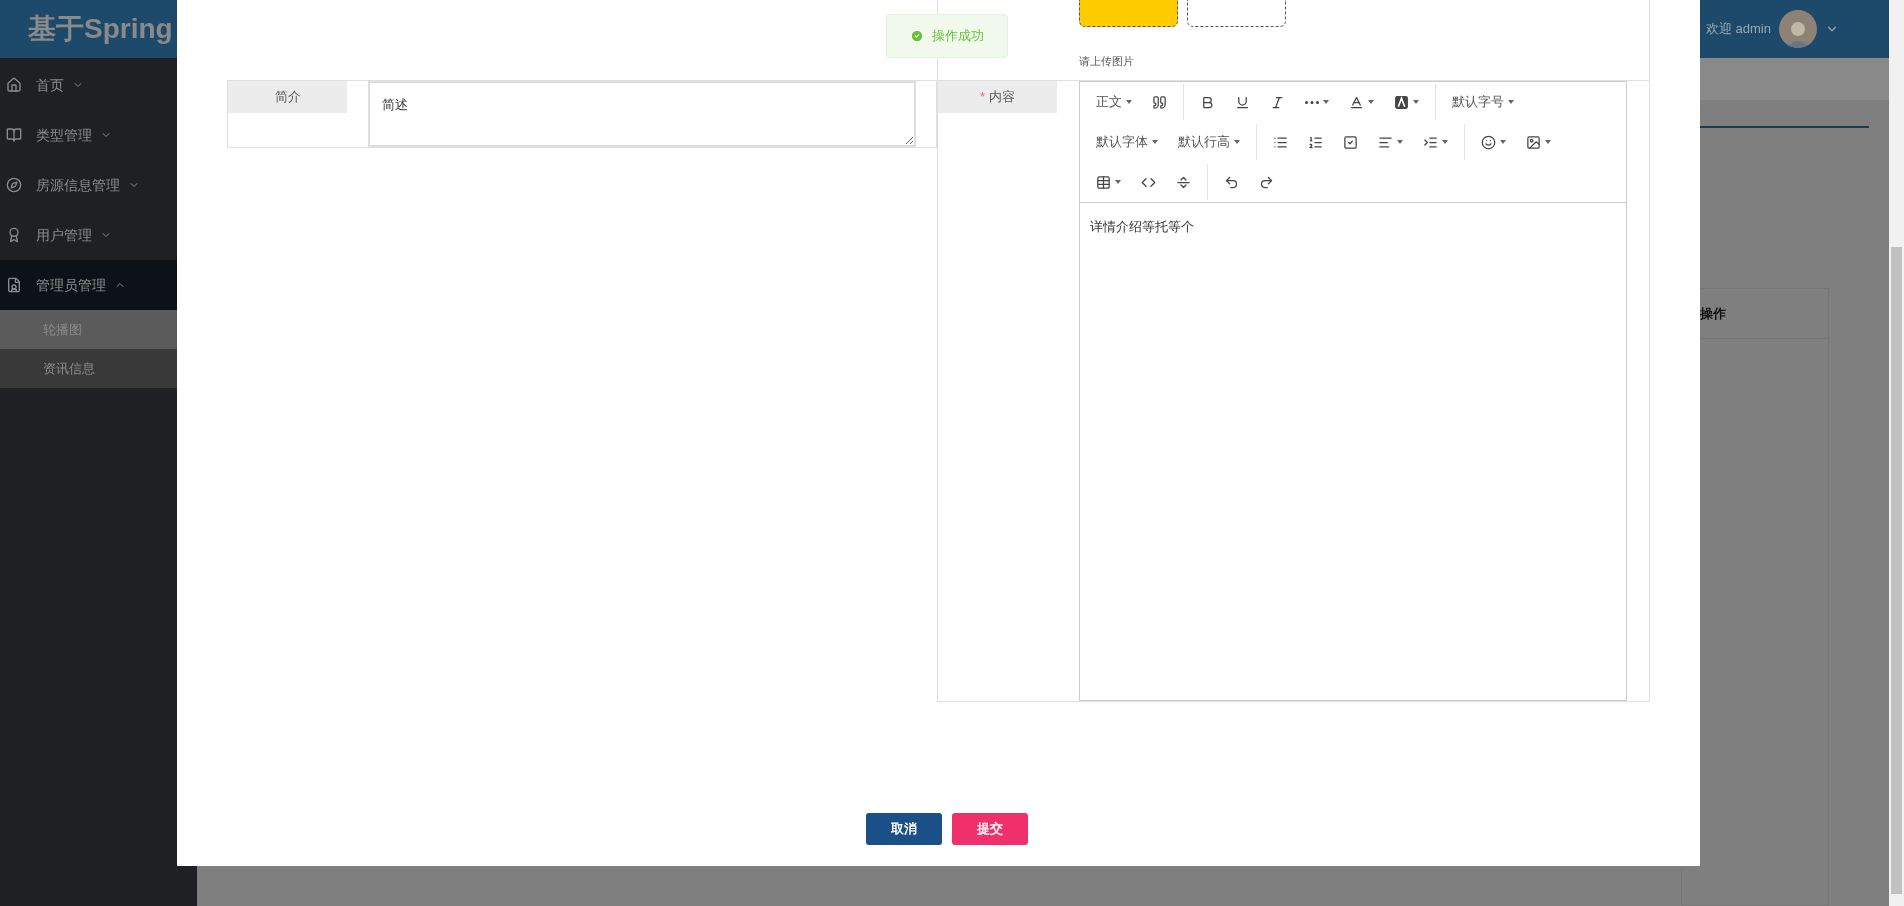 The image size is (1904, 906). What do you see at coordinates (903, 829) in the screenshot?
I see `cancel-button: 取消` at bounding box center [903, 829].